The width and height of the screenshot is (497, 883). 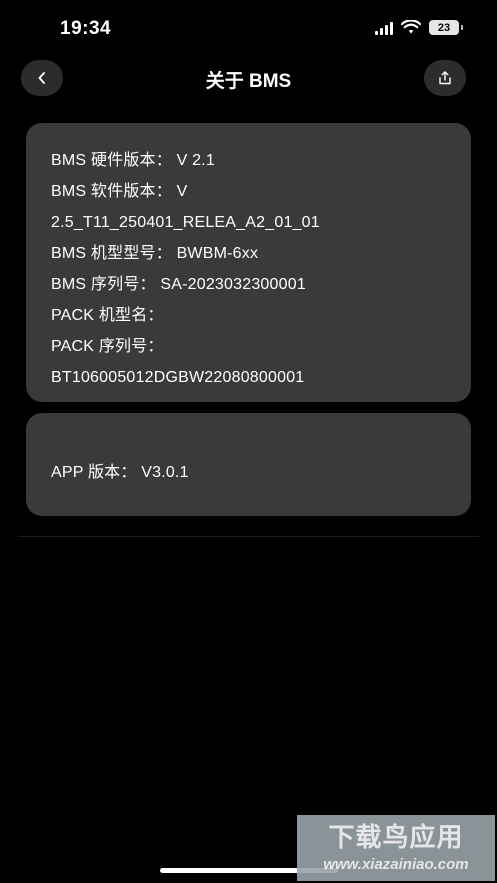 I want to click on wifi-icon, so click(x=411, y=27).